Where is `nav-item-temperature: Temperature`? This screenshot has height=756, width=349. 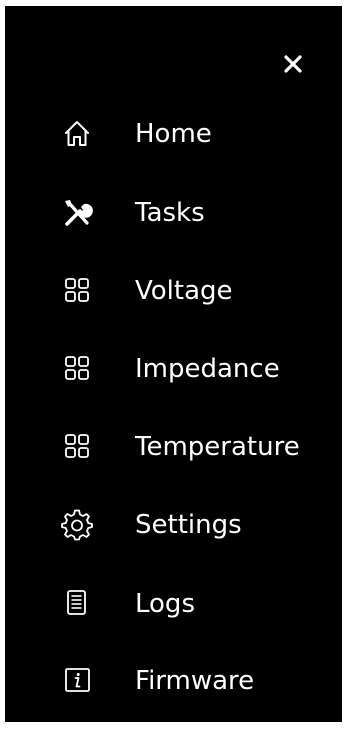
nav-item-temperature: Temperature is located at coordinates (200, 452).